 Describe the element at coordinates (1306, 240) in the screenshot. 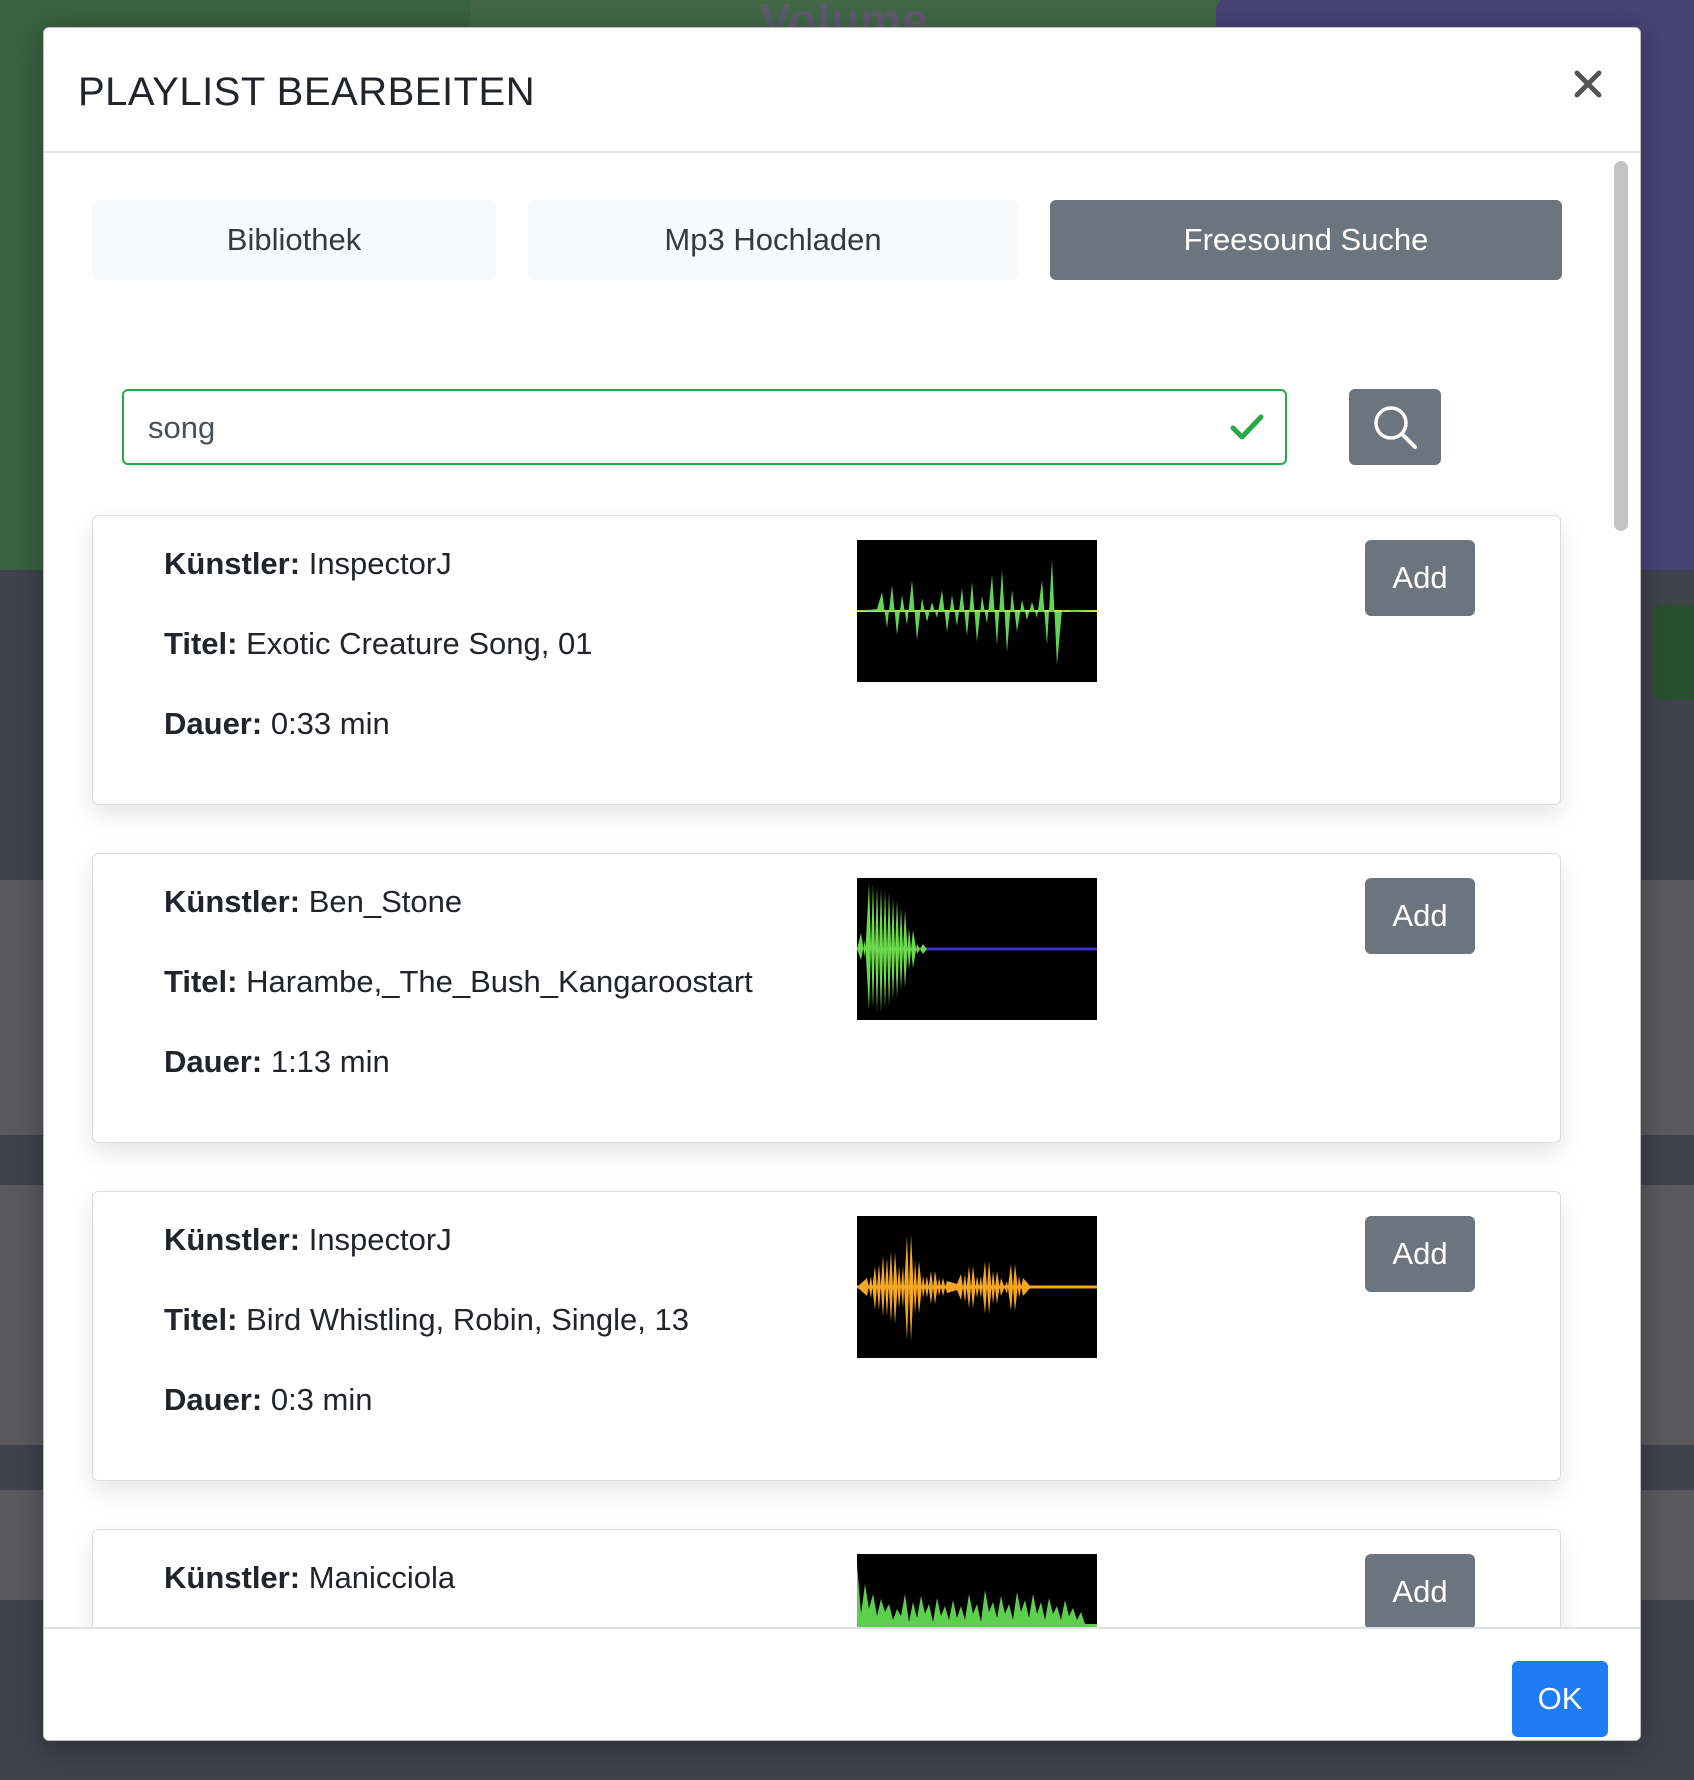

I see `tab-freesound-search: Freesound Suche` at that location.